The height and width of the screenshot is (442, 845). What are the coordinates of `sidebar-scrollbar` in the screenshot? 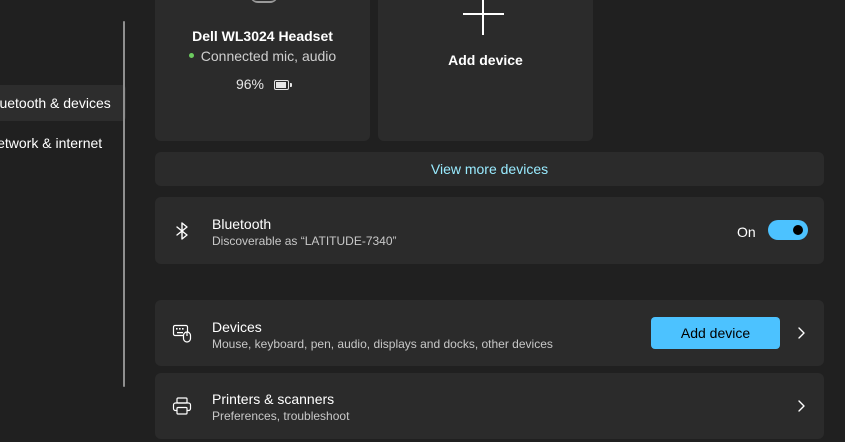 It's located at (124, 204).